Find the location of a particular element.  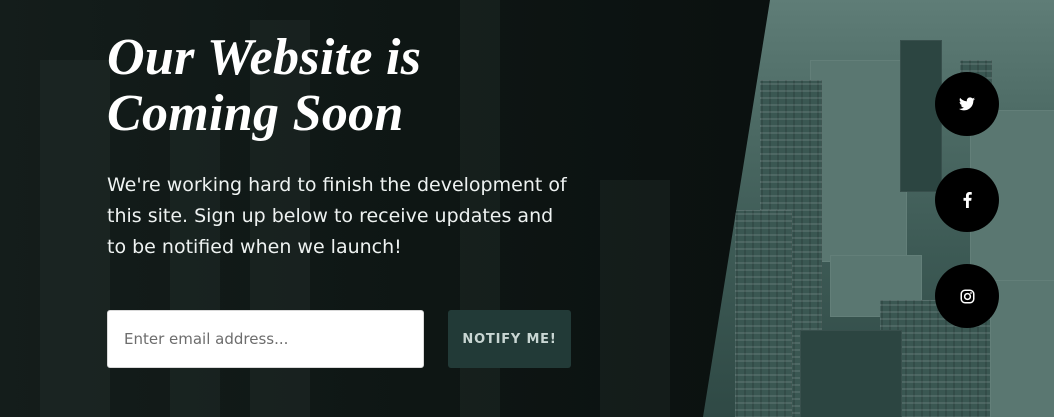

social-links is located at coordinates (967, 200).